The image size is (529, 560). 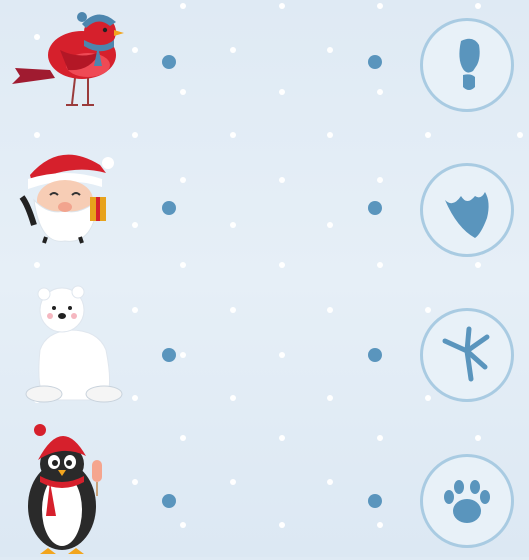 I want to click on webbed-foot-icon, so click(x=467, y=215).